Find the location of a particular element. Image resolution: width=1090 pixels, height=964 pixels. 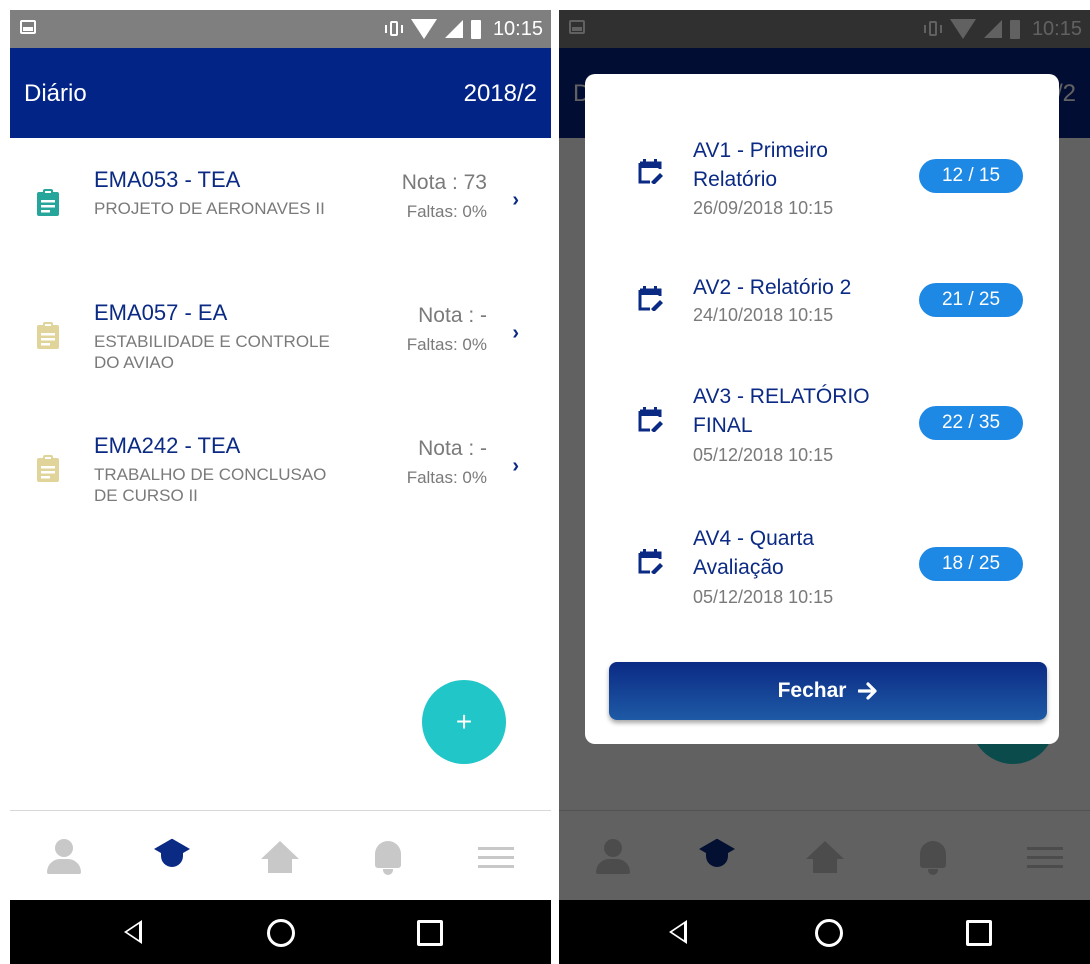

course-name: PROJETO DE AERONAVES II is located at coordinates (209, 208).